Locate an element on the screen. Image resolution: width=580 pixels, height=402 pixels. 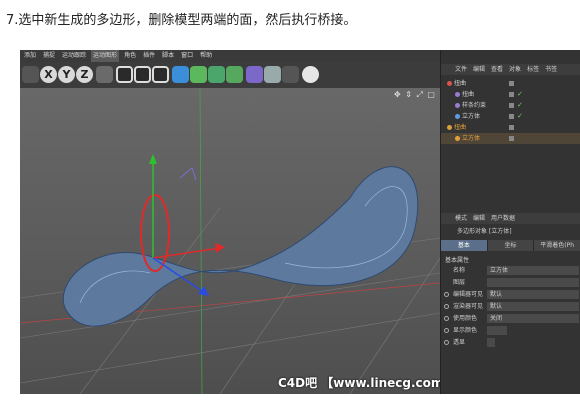
field-row: 编辑器可见 默认 is located at coordinates (510, 295).